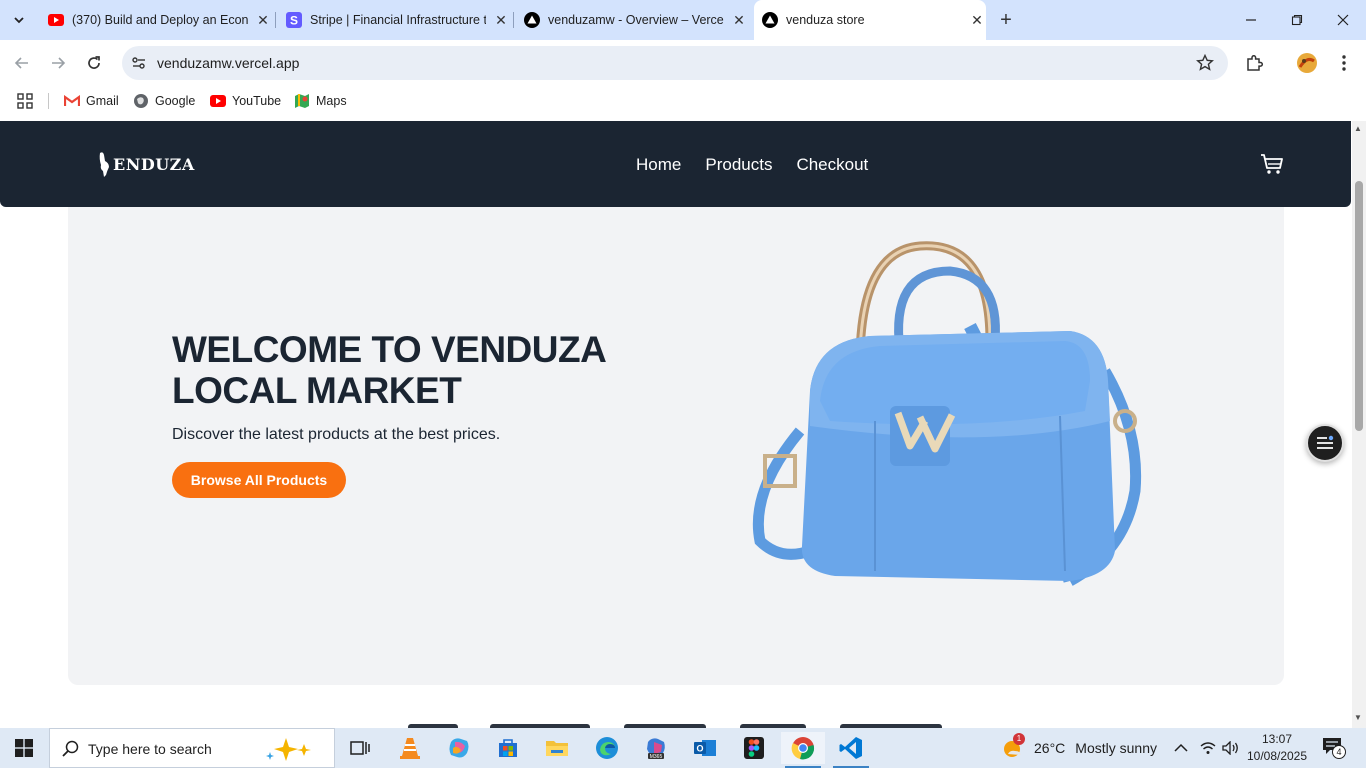 This screenshot has height=768, width=1366. Describe the element at coordinates (150, 749) in the screenshot. I see `search-placeholder: Type here to search` at that location.